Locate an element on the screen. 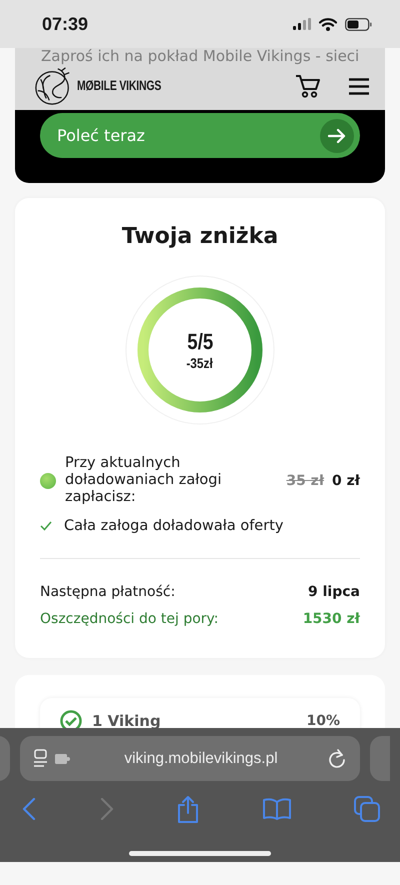 Image resolution: width=400 pixels, height=885 pixels. wifi-icon is located at coordinates (328, 24).